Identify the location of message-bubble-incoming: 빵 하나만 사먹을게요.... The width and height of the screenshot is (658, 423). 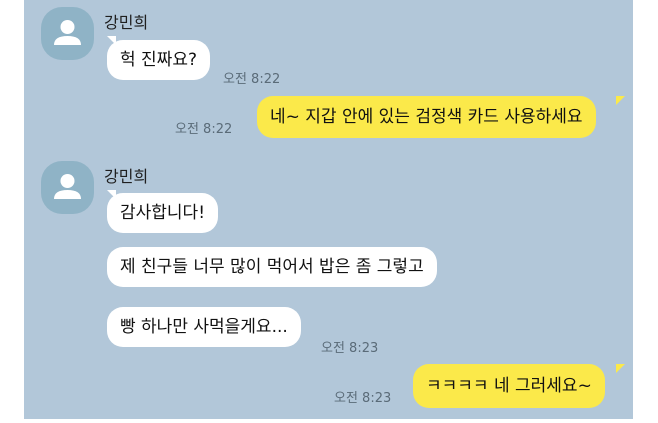
(204, 327).